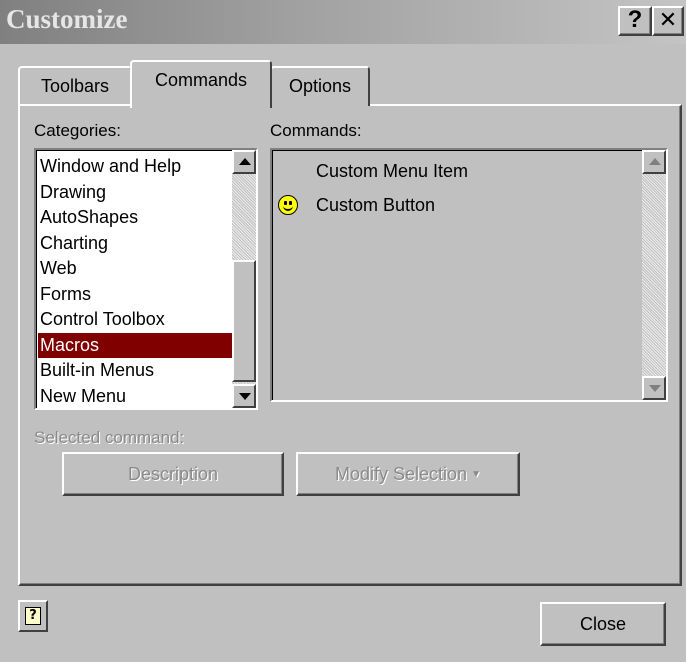  What do you see at coordinates (135, 396) in the screenshot?
I see `list-item-new-menu: New Menu` at bounding box center [135, 396].